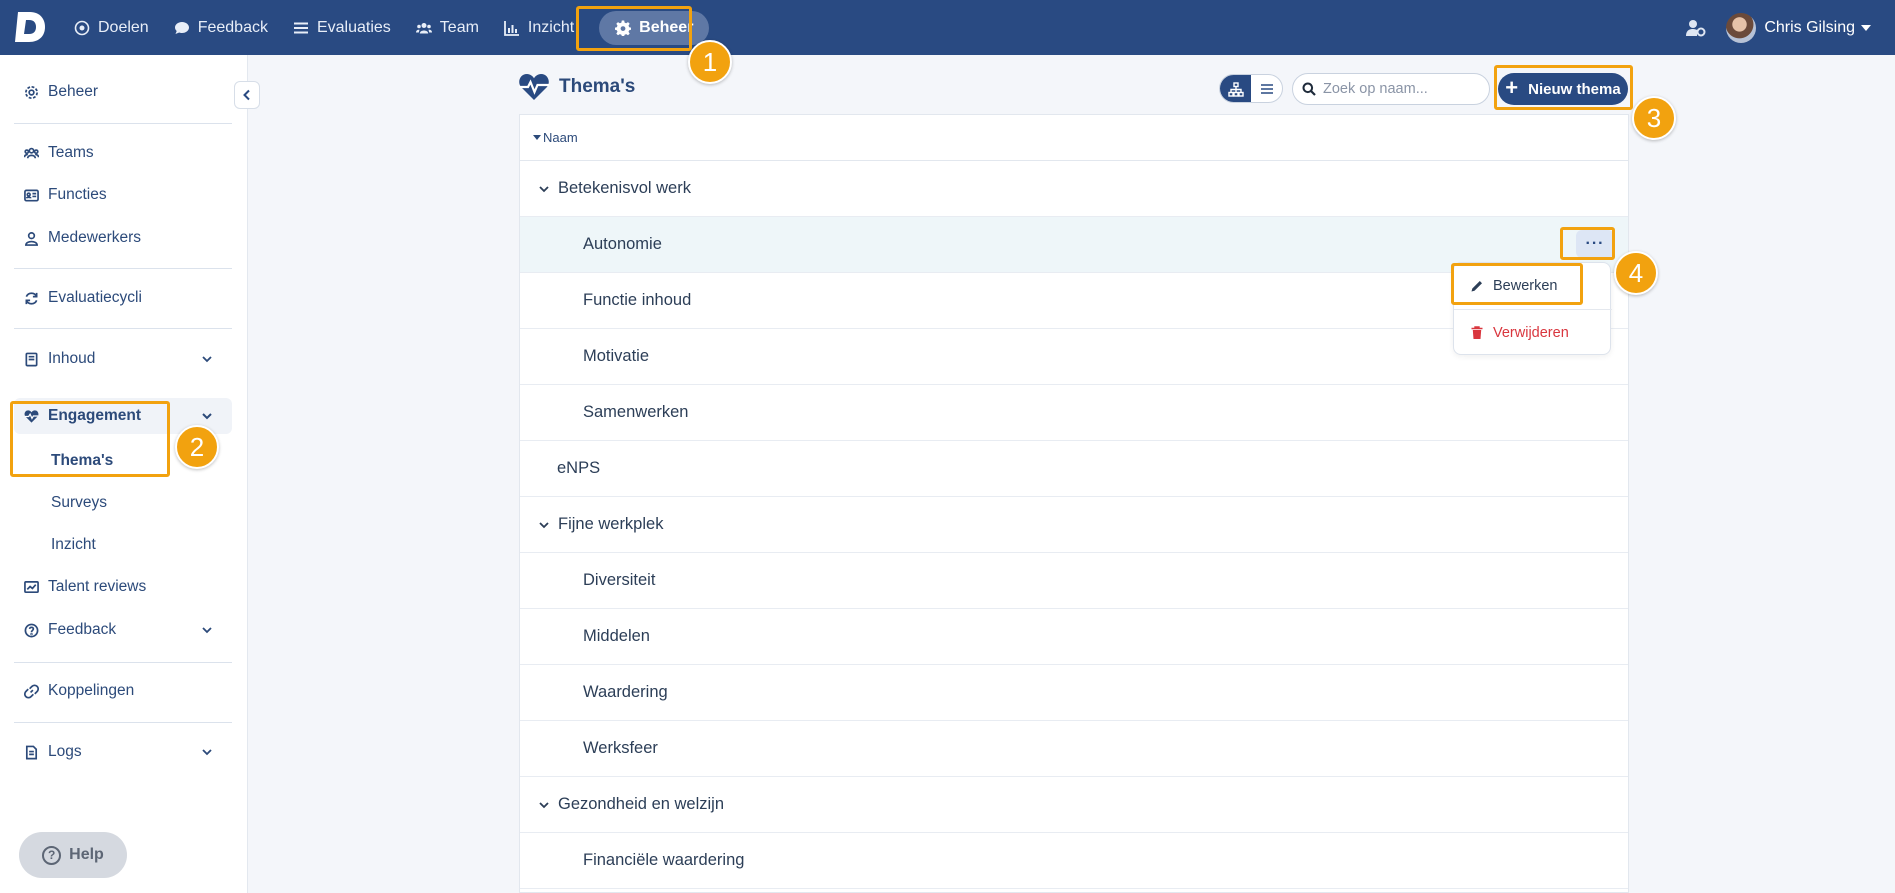 This screenshot has width=1895, height=893. I want to click on step-badge-3: 3, so click(1654, 118).